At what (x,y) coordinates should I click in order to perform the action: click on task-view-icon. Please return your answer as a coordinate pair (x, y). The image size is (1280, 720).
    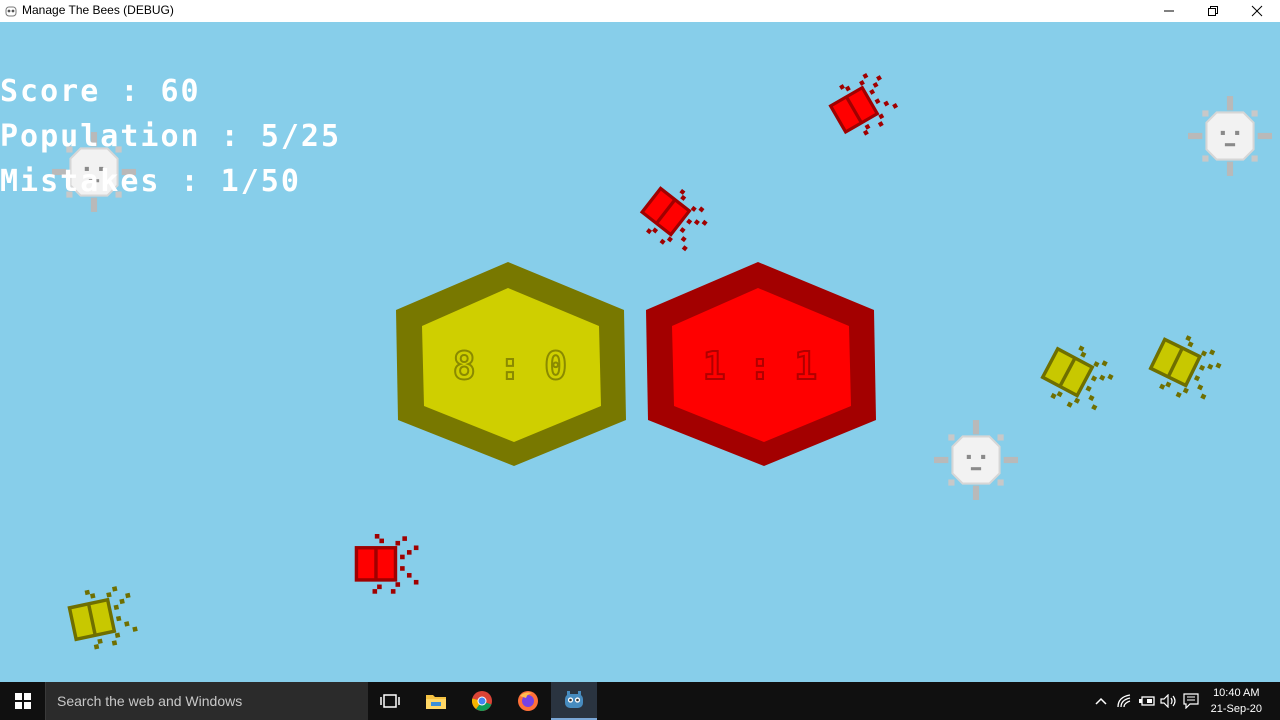
    Looking at the image, I should click on (390, 701).